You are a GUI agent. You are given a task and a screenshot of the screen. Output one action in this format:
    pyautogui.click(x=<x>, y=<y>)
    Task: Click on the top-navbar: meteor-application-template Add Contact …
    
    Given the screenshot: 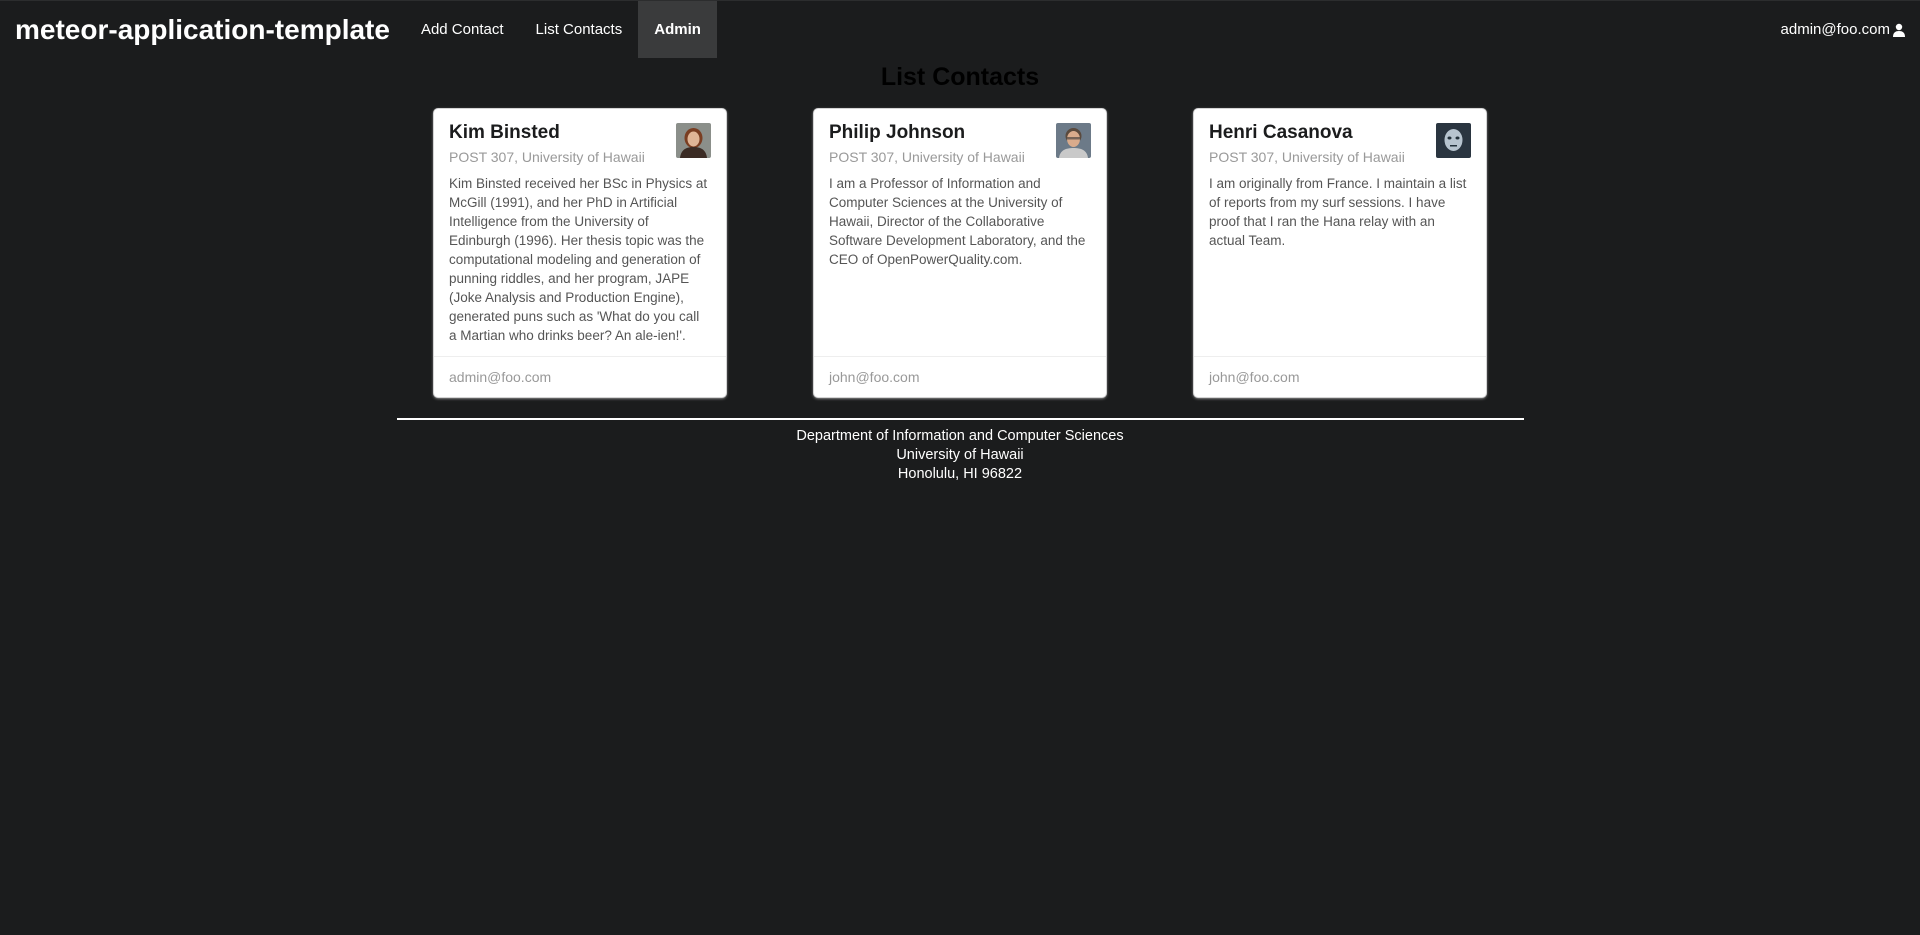 What is the action you would take?
    pyautogui.click(x=960, y=29)
    